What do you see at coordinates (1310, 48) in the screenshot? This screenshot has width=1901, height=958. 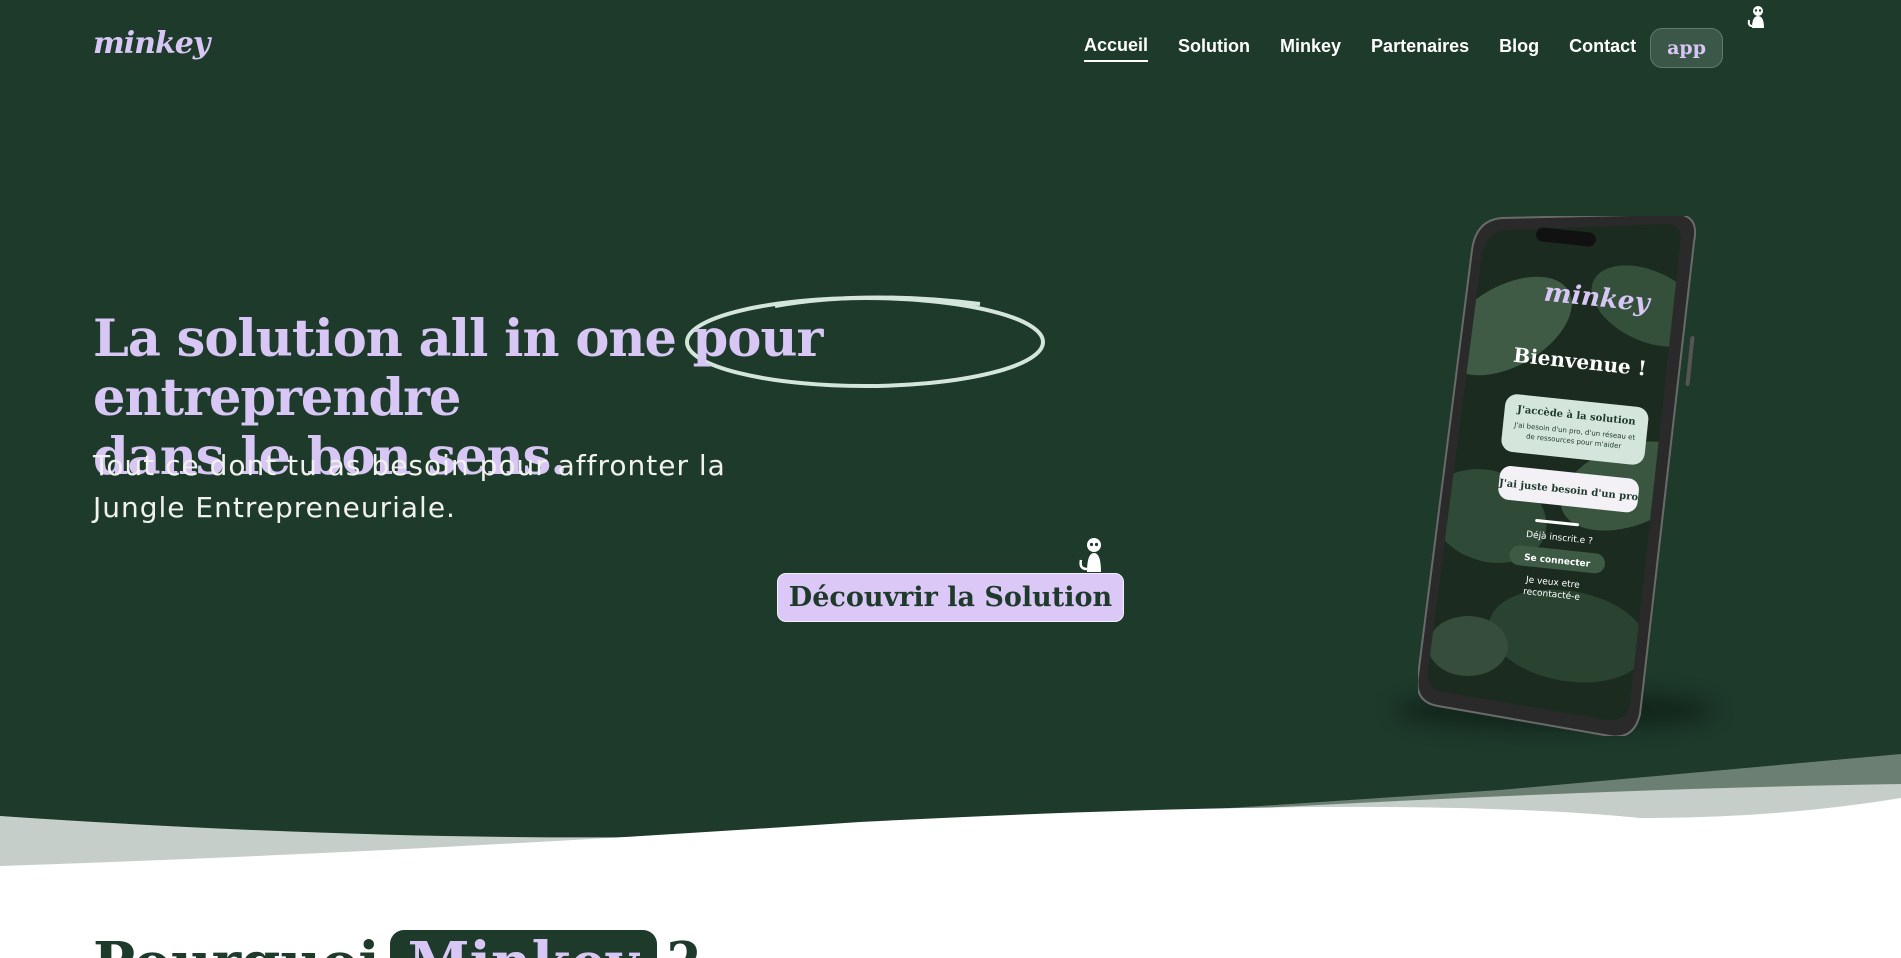 I see `nav-link-minkey: Minkey` at bounding box center [1310, 48].